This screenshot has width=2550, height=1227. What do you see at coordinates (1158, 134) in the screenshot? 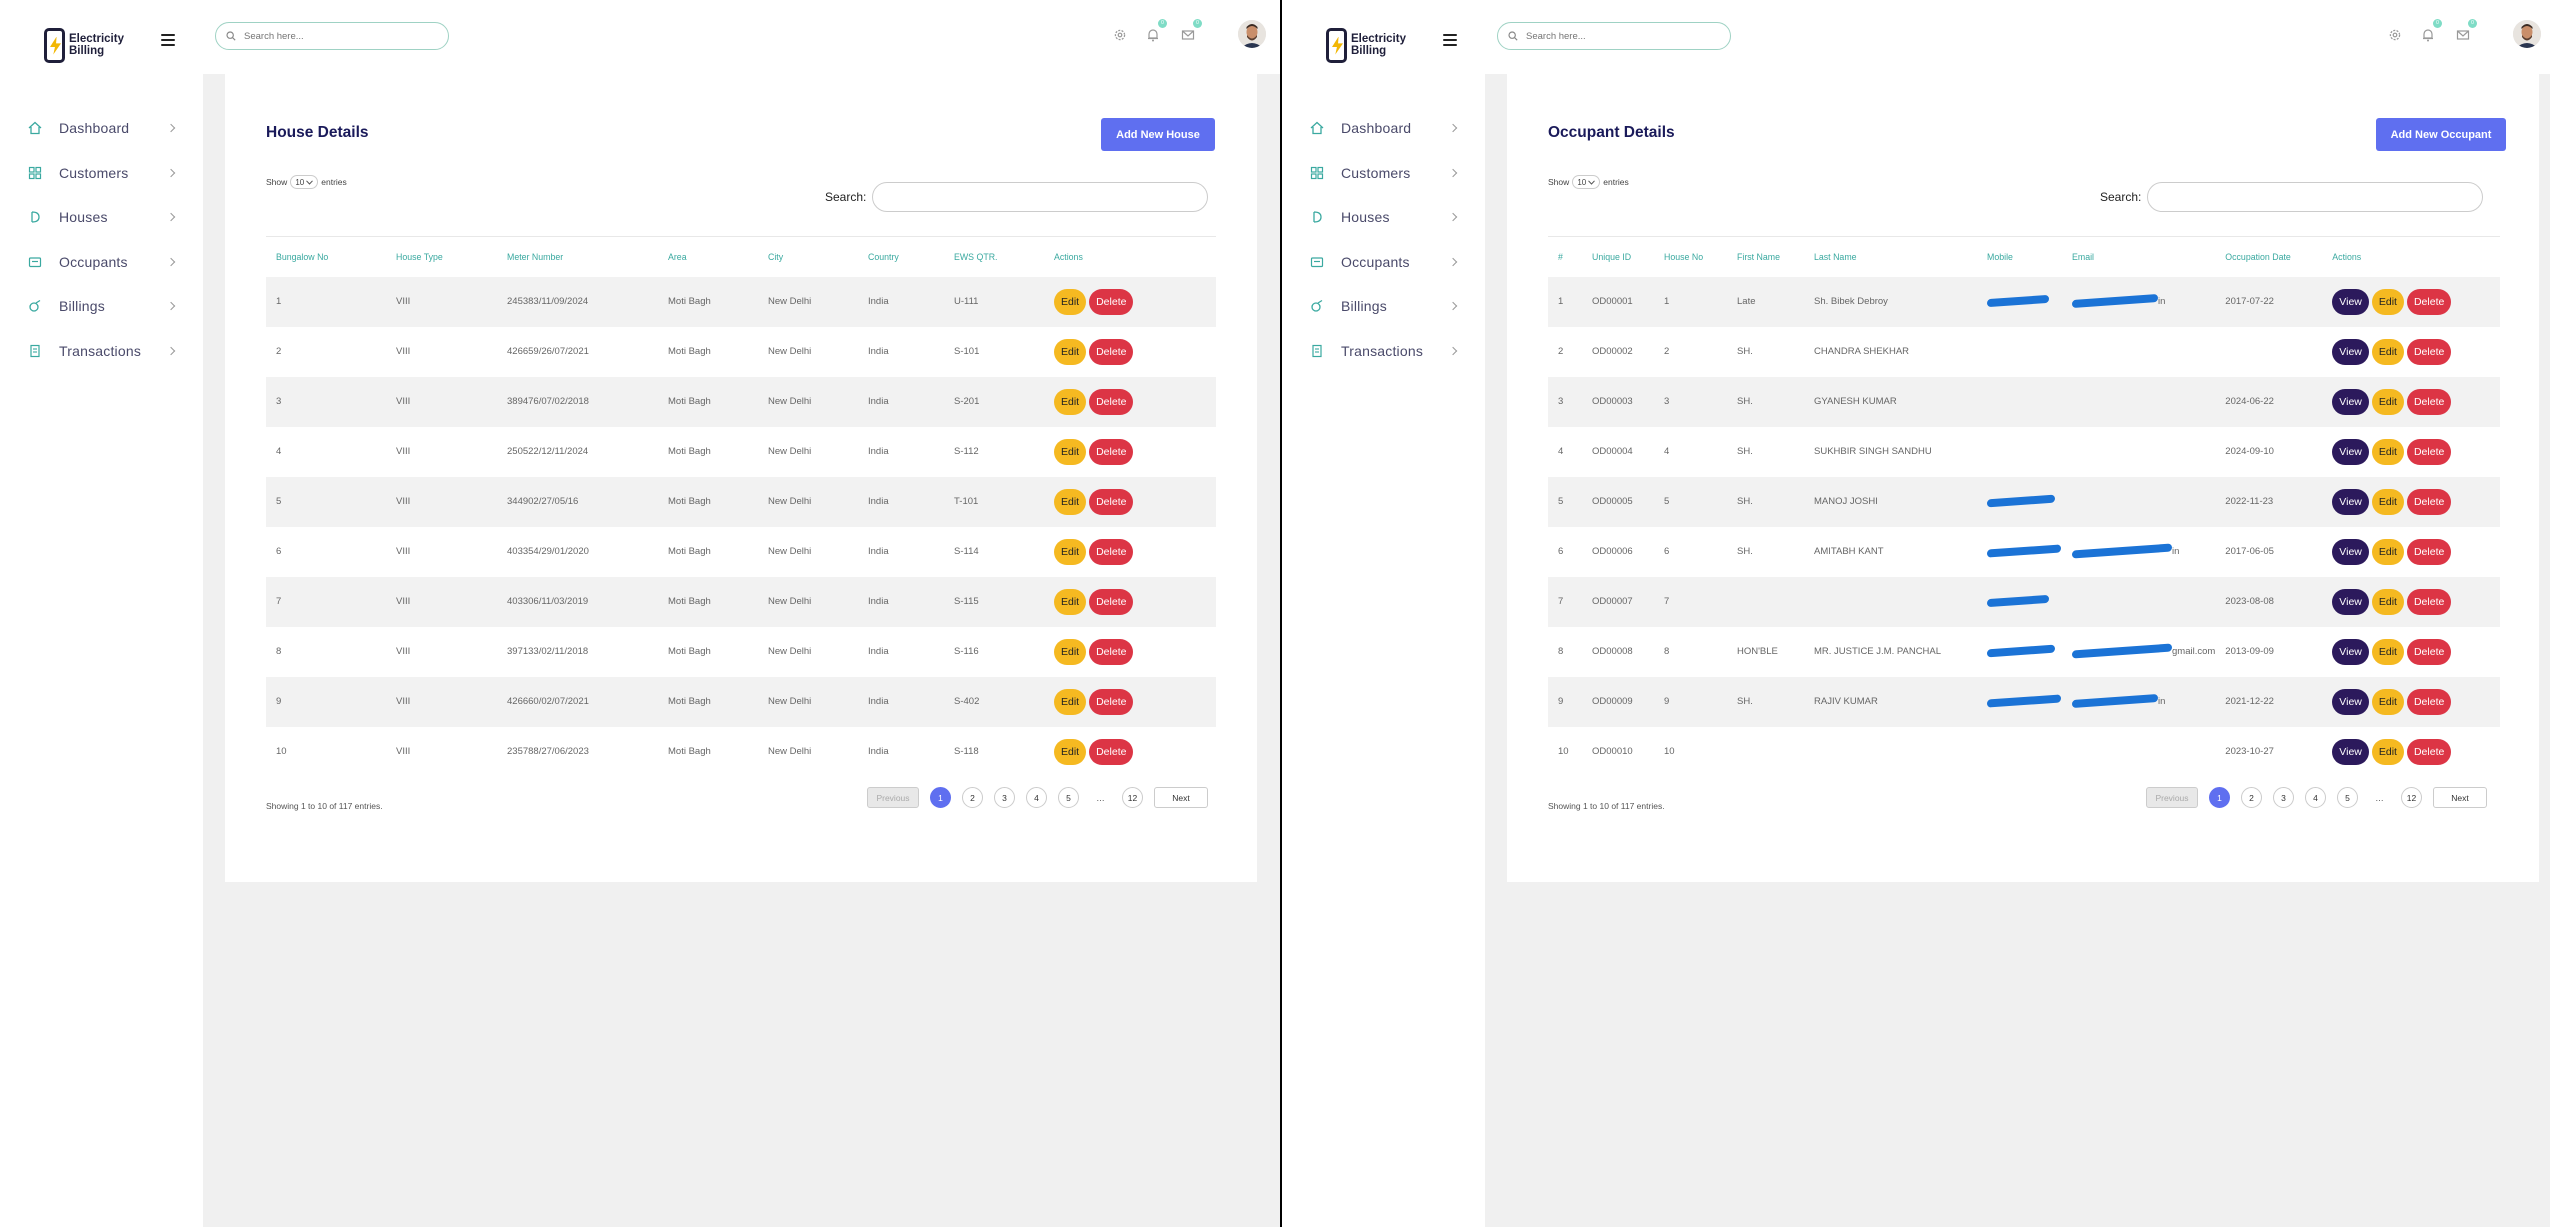
I see `add-new-button: Add New House` at bounding box center [1158, 134].